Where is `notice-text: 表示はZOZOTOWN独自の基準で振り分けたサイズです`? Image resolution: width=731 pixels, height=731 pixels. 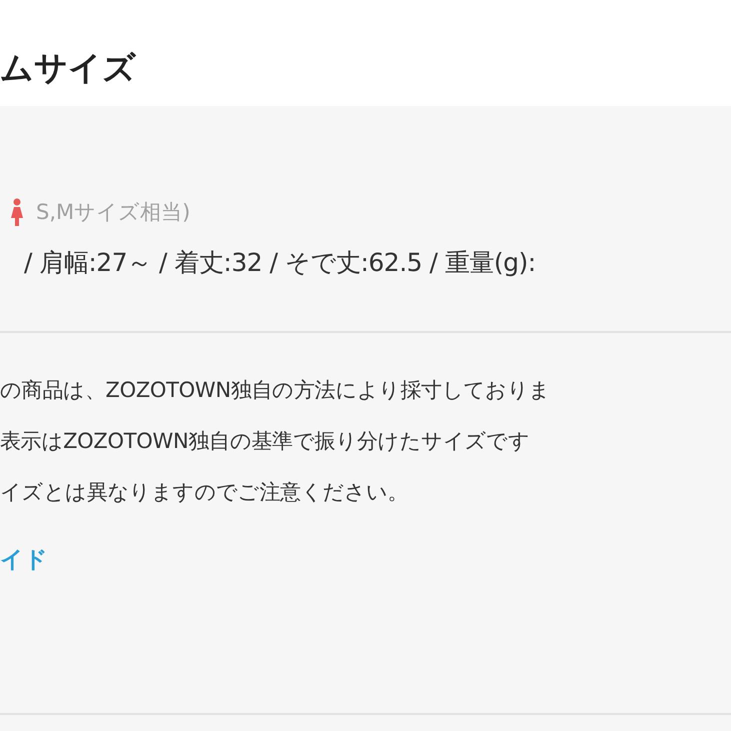
notice-text: 表示はZOZOTOWN独自の基準で振り分けたサイズです is located at coordinates (265, 441).